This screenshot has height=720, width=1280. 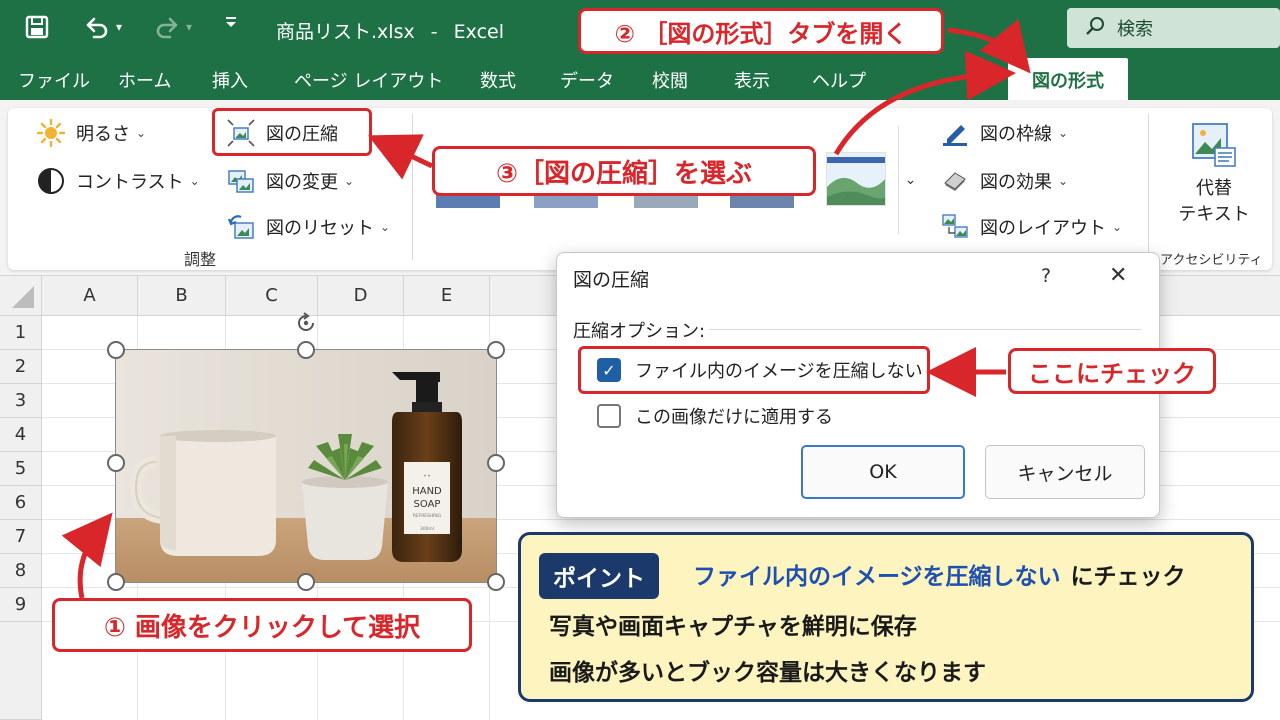 I want to click on row-header-1: 1, so click(x=21, y=333).